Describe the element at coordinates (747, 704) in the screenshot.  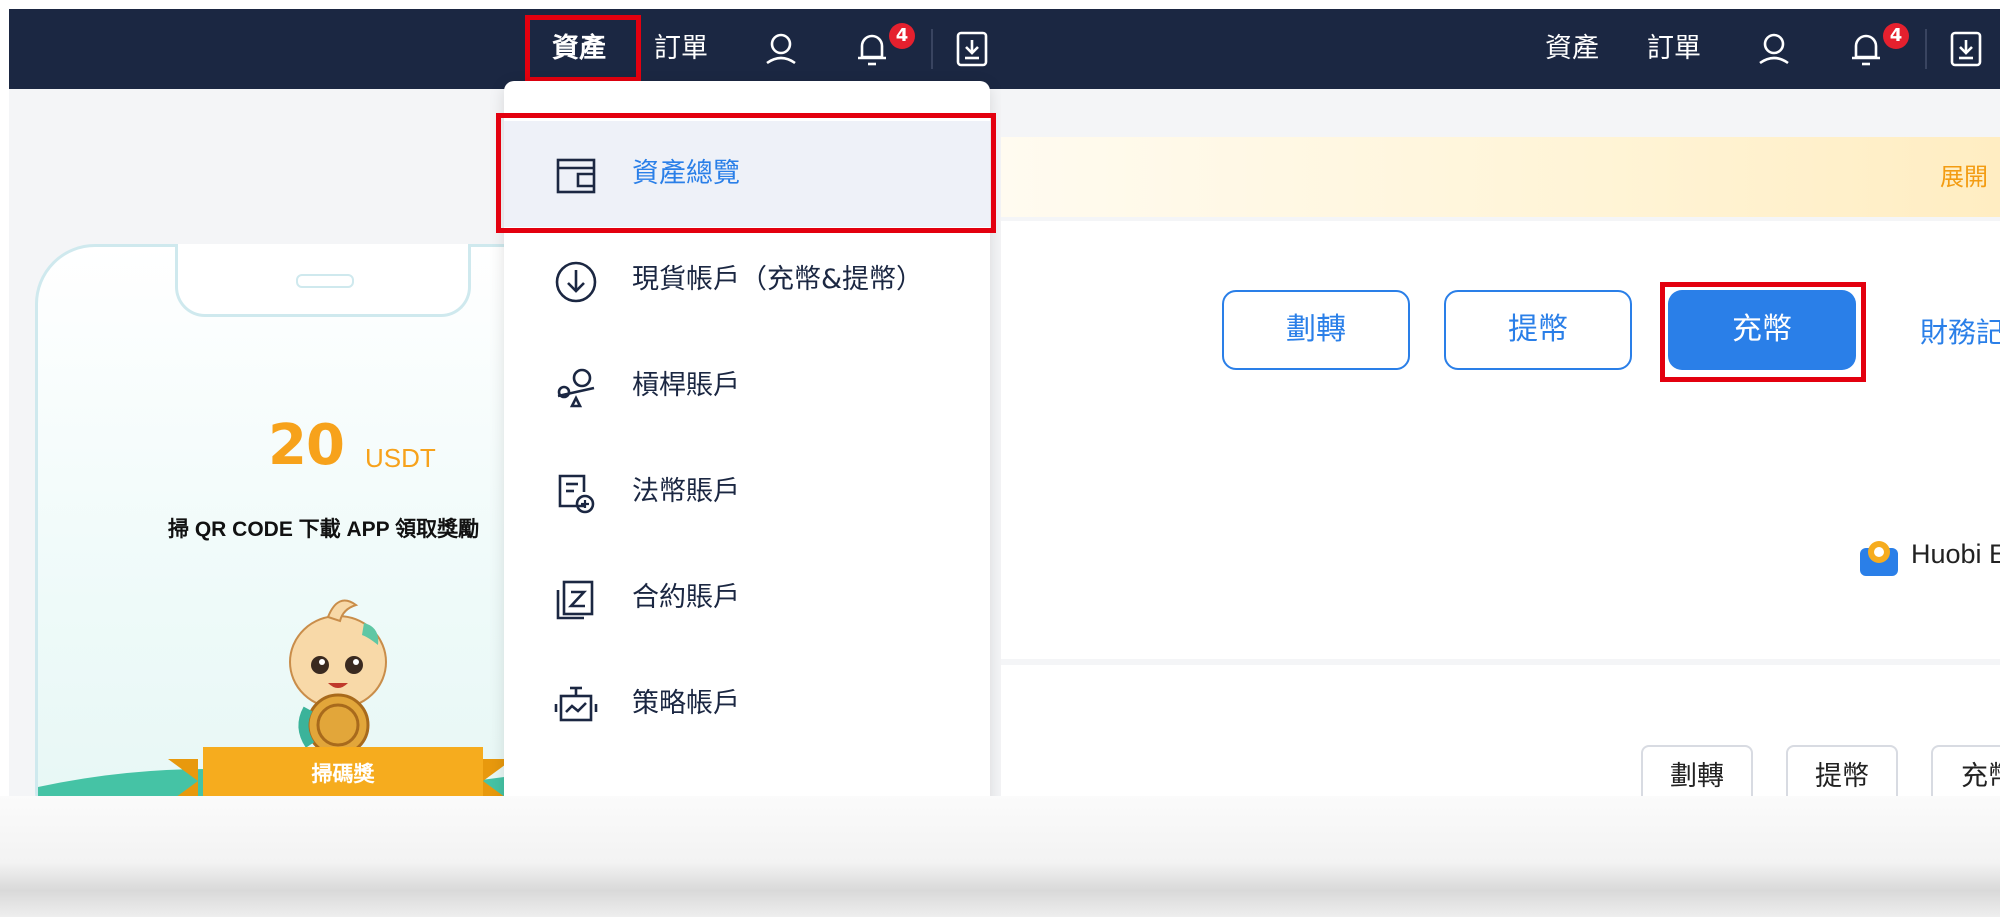
I see `menu-item-strategy-account: 策略帳戶` at that location.